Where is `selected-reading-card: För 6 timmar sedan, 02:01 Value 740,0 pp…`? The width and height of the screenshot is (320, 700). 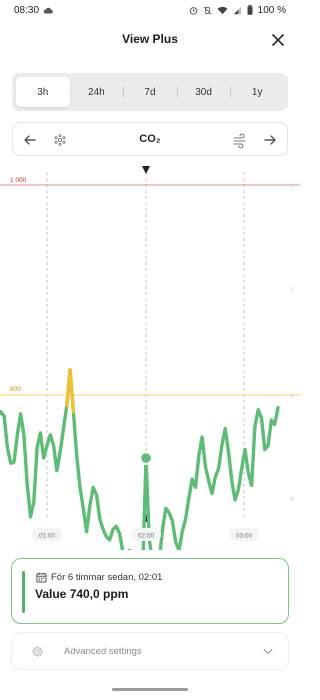
selected-reading-card: För 6 timmar sedan, 02:01 Value 740,0 pp… is located at coordinates (150, 591).